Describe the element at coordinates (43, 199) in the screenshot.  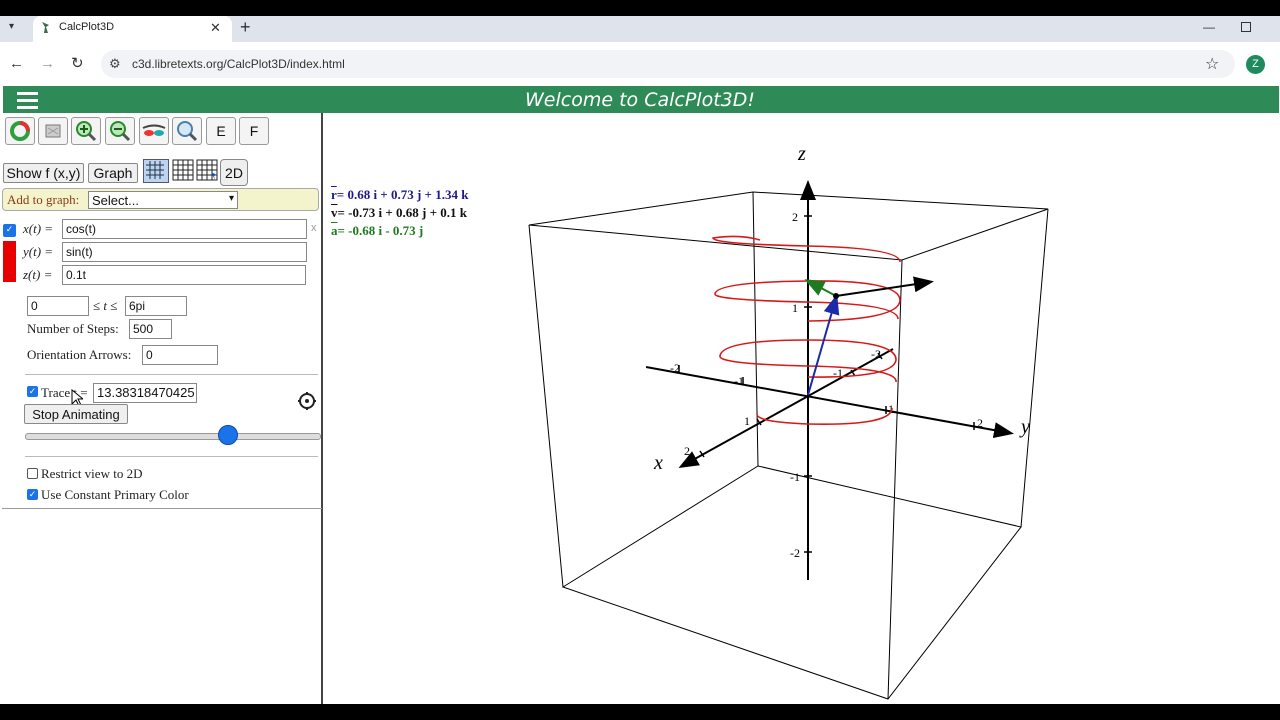
I see `add-to-graph-label: Add to graph:` at that location.